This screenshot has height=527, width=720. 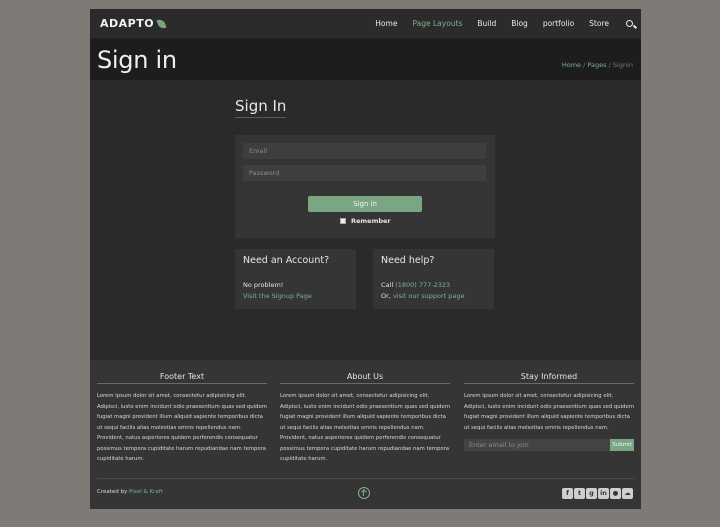 I want to click on remember-row: Remember, so click(x=365, y=221).